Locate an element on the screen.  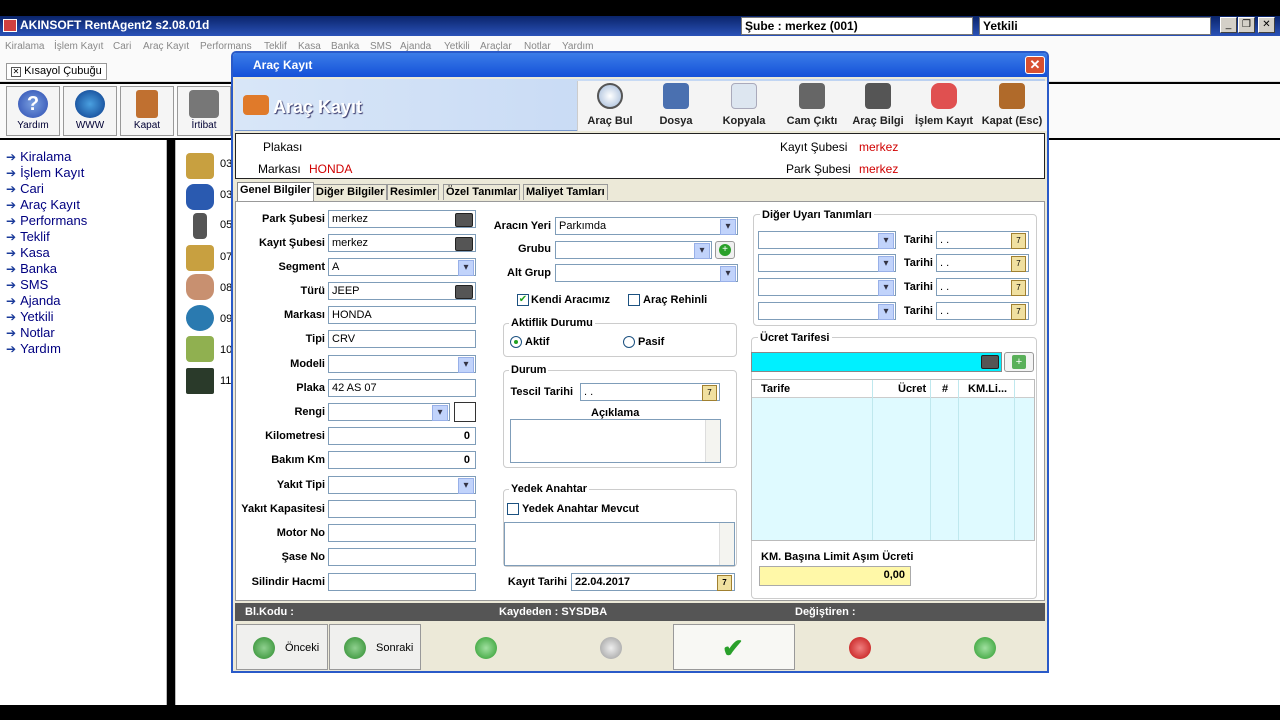
uyari-2-date: . . is located at coordinates (982, 263).